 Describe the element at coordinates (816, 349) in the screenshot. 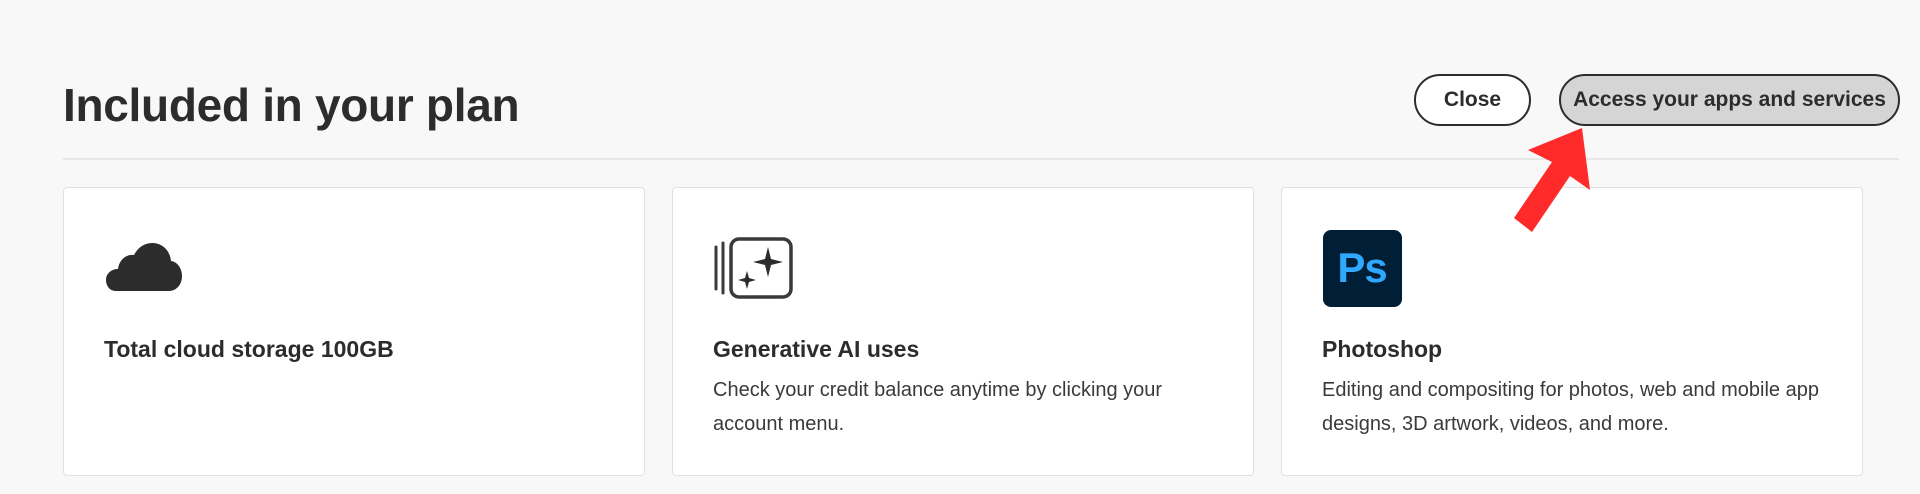

I see `card-title: Generative AI uses` at that location.